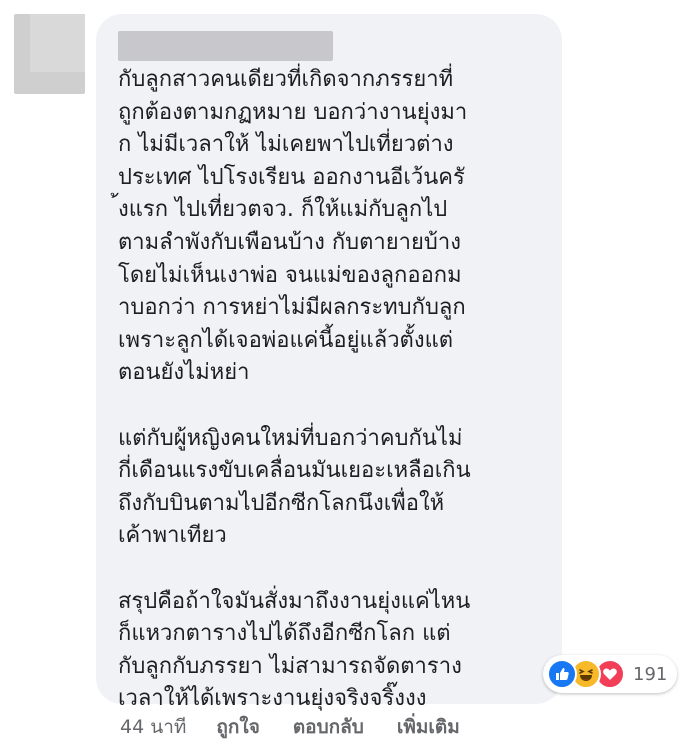  Describe the element at coordinates (562, 674) in the screenshot. I see `like-icon` at that location.